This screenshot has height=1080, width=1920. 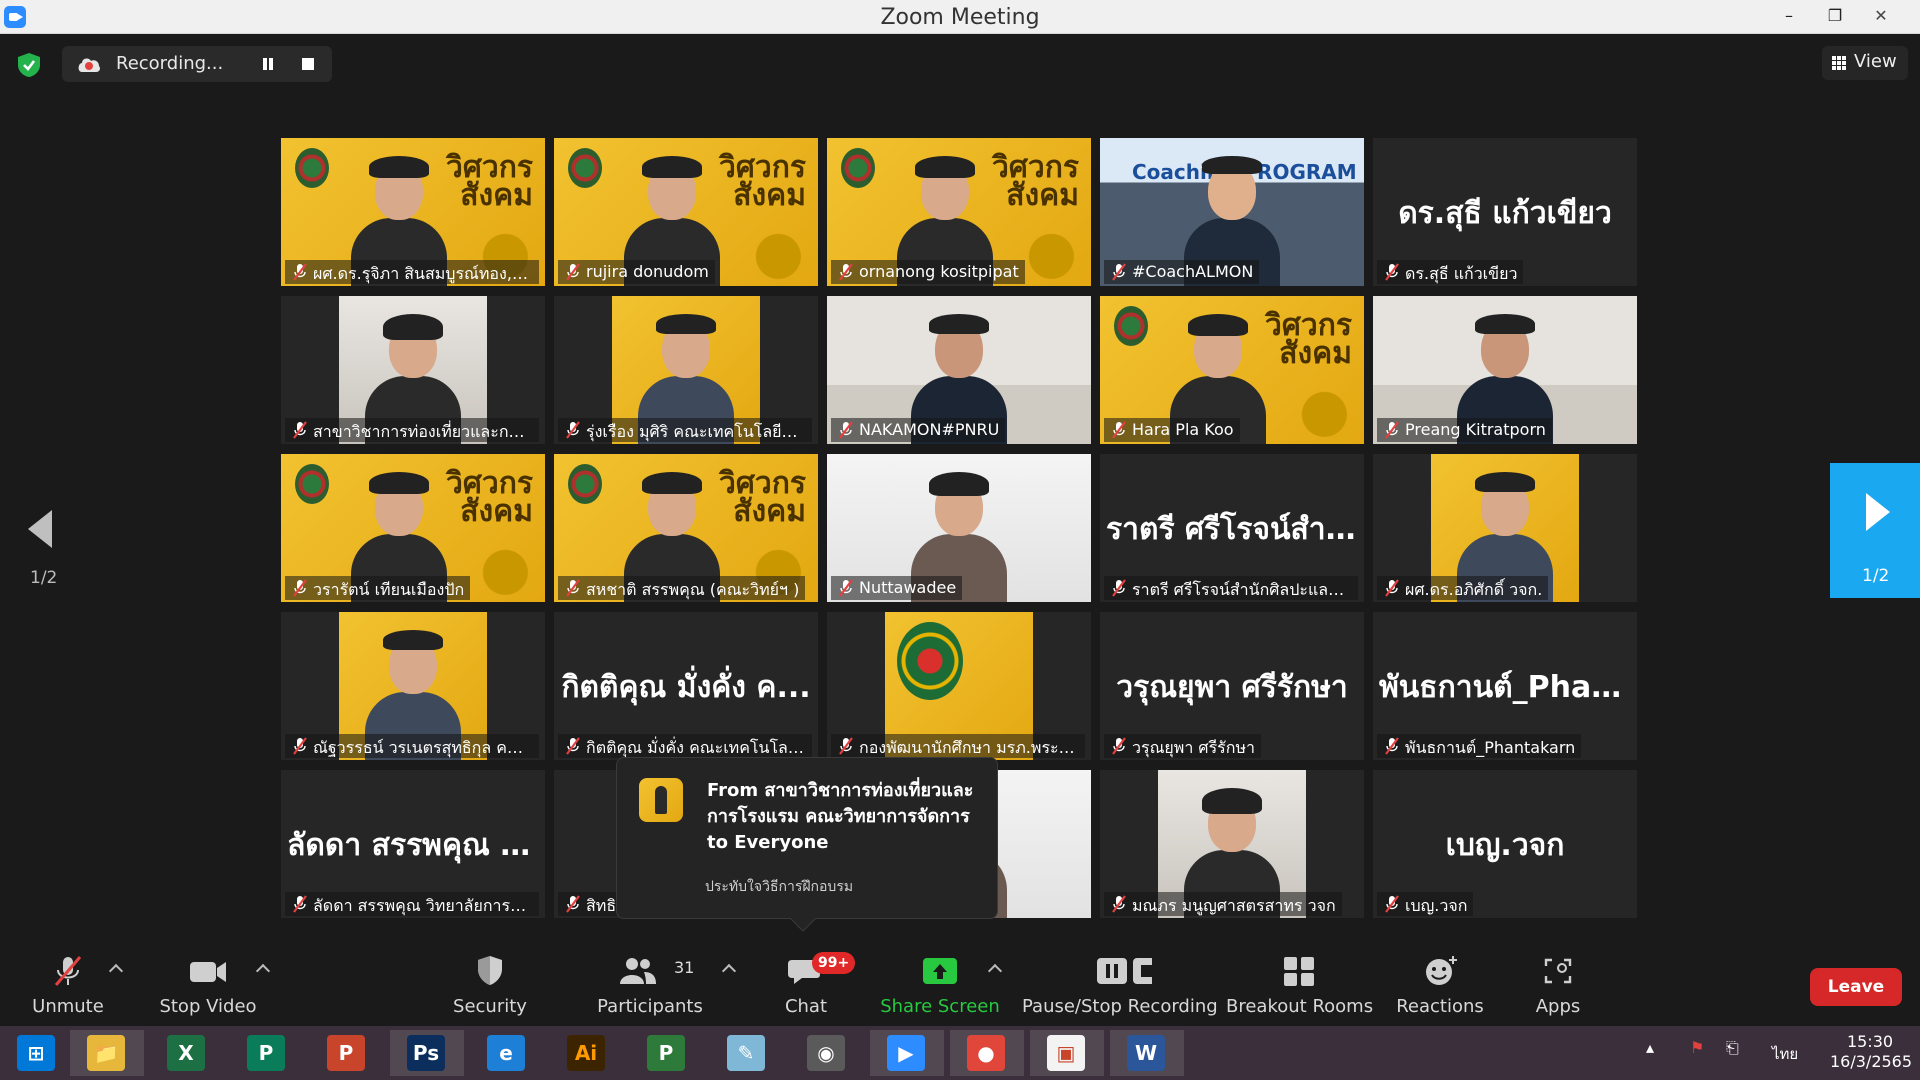 I want to click on participant-tile: วิศวกร สังคม Hara Pla Koo, so click(x=1232, y=370).